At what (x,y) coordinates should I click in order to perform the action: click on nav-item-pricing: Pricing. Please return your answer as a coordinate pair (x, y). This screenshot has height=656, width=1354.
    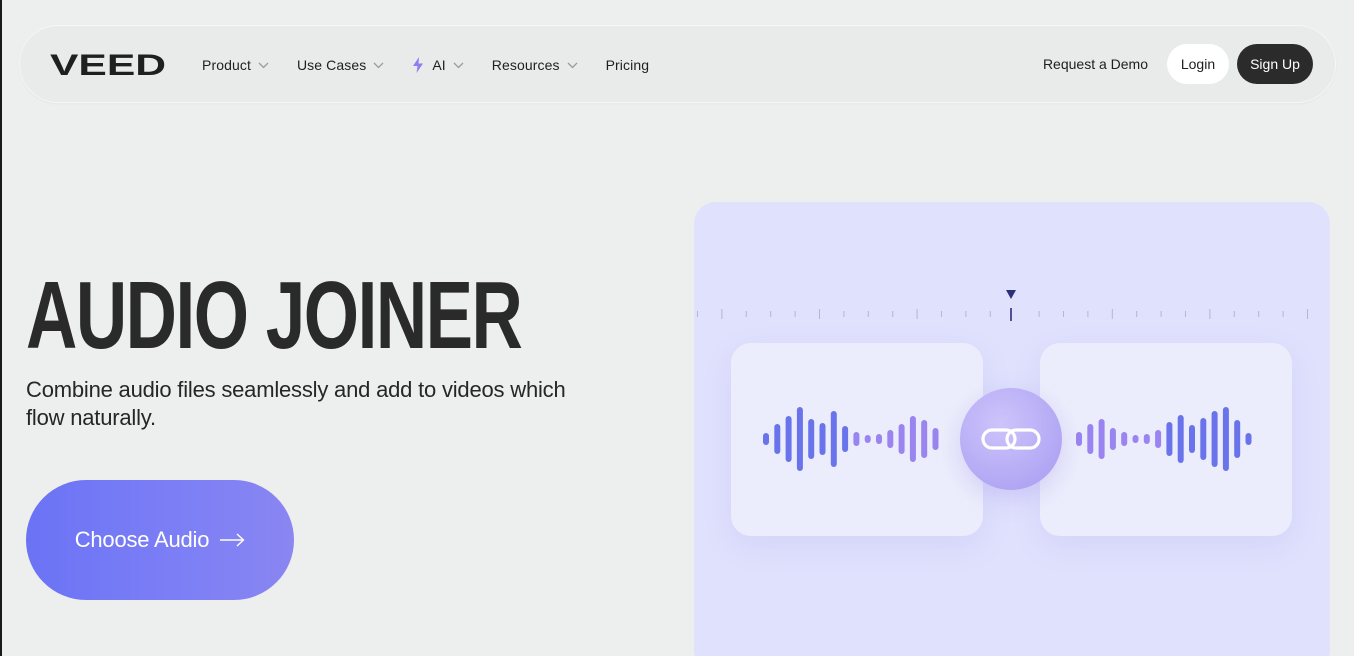
    Looking at the image, I should click on (628, 65).